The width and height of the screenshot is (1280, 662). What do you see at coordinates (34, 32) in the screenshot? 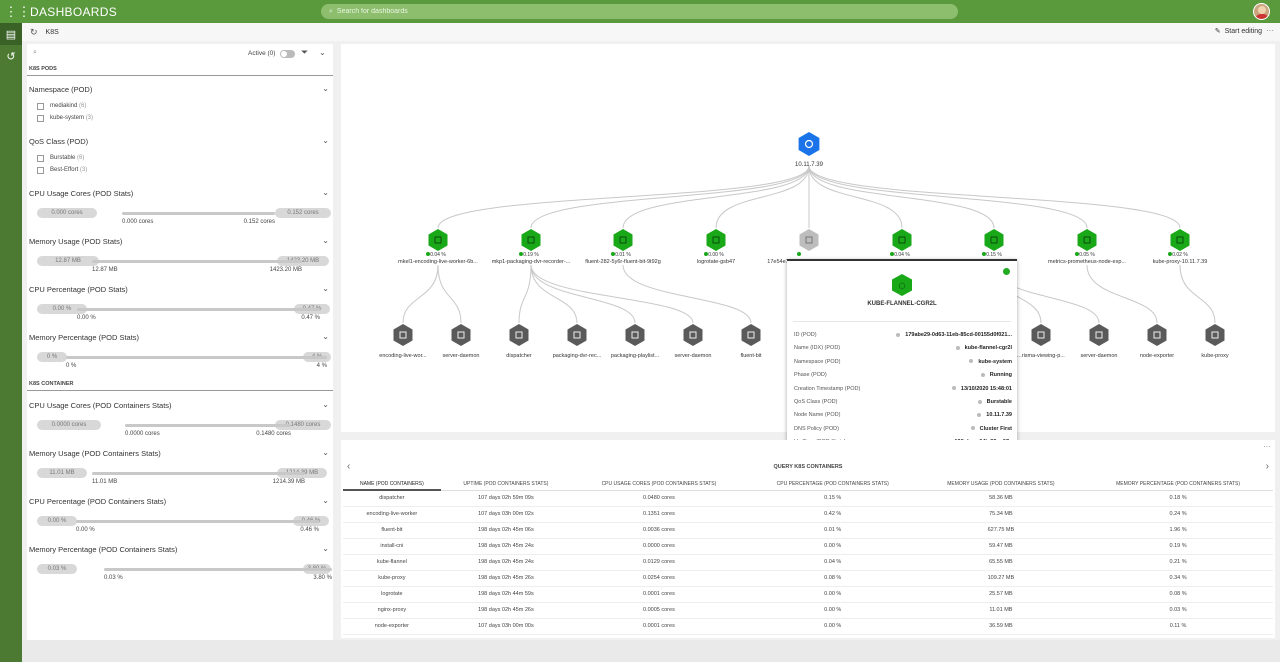
I see `refresh-icon: ↻` at bounding box center [34, 32].